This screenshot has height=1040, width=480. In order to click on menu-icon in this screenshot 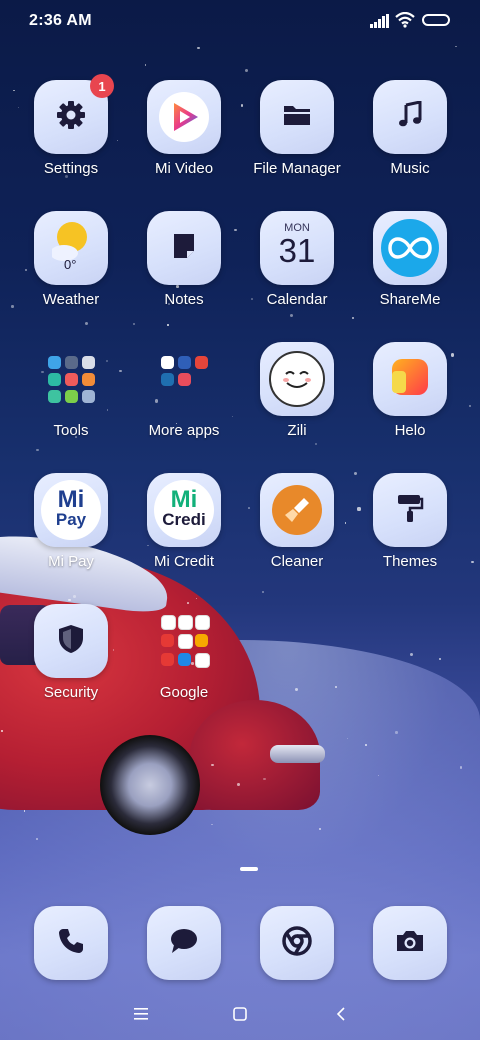, I will do `click(141, 1014)`.